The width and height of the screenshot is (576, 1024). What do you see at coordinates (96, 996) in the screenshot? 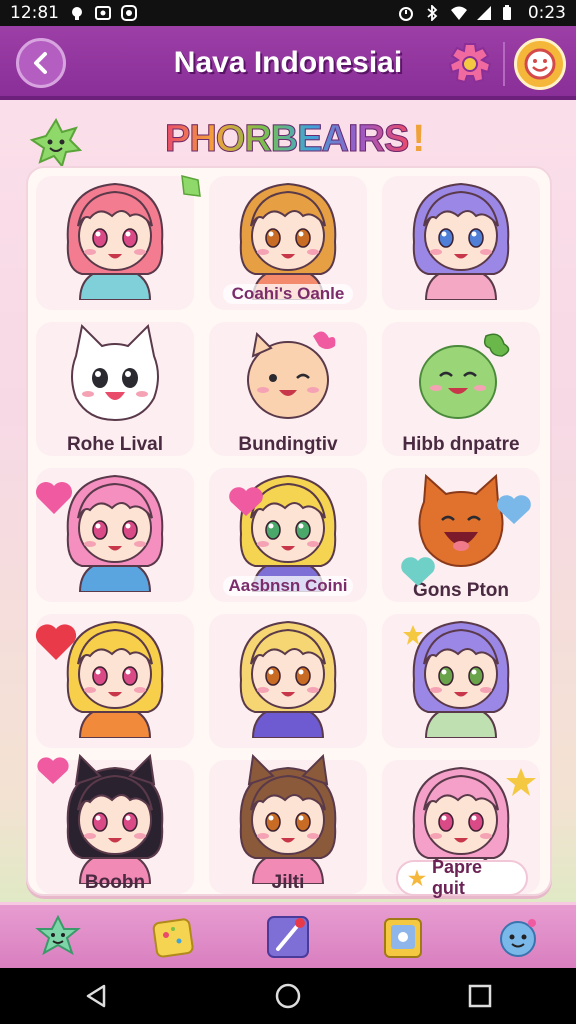
I see `back-triangle-icon` at bounding box center [96, 996].